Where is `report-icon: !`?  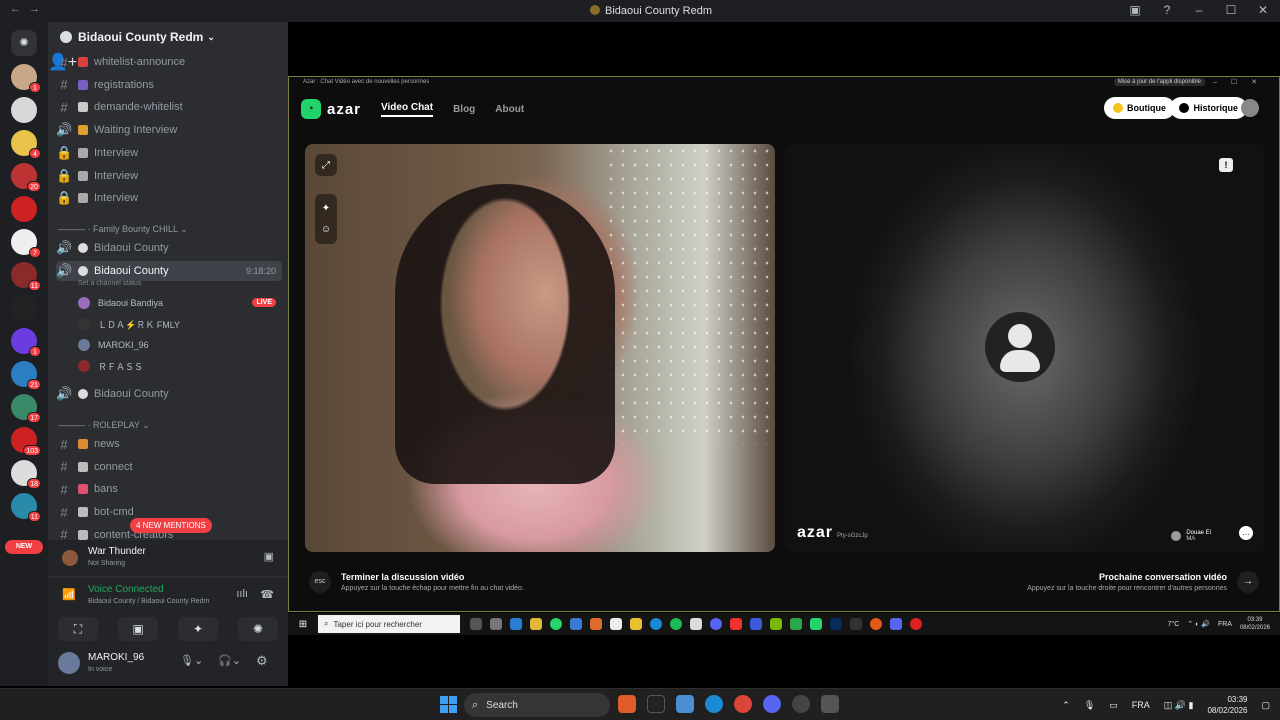 report-icon: ! is located at coordinates (1226, 165).